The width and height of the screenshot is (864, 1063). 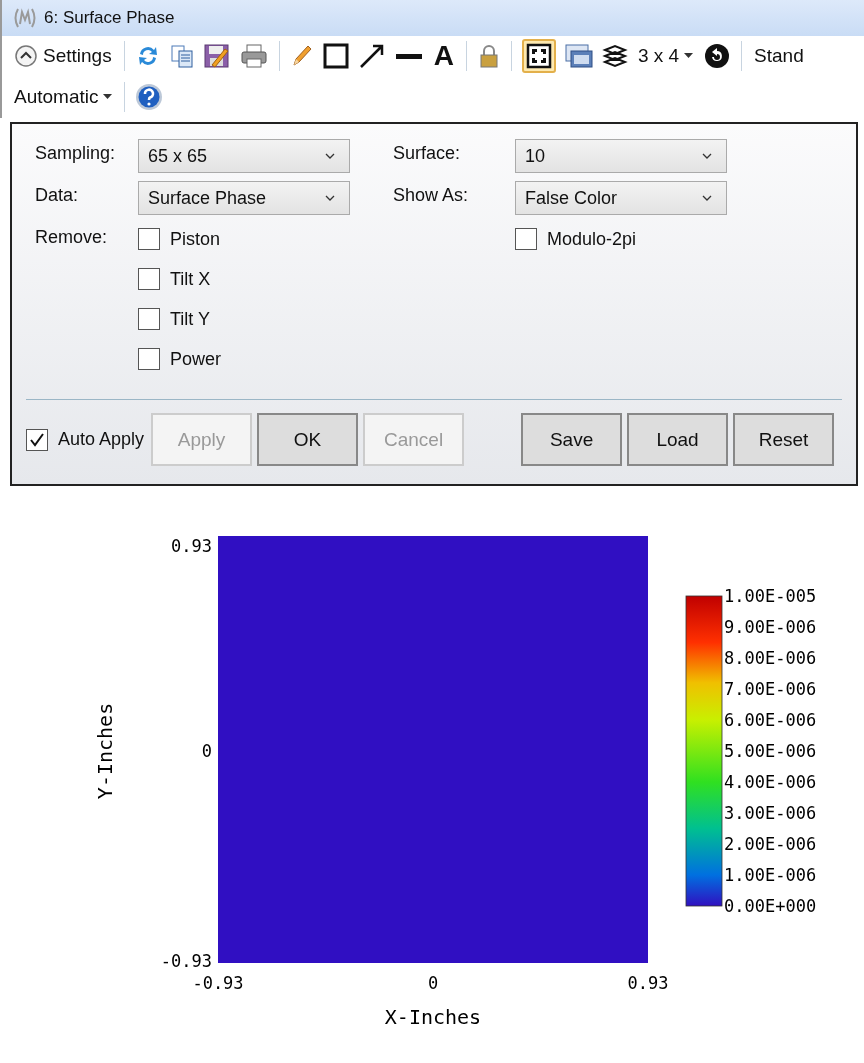 I want to click on rectangle-icon, so click(x=335, y=56).